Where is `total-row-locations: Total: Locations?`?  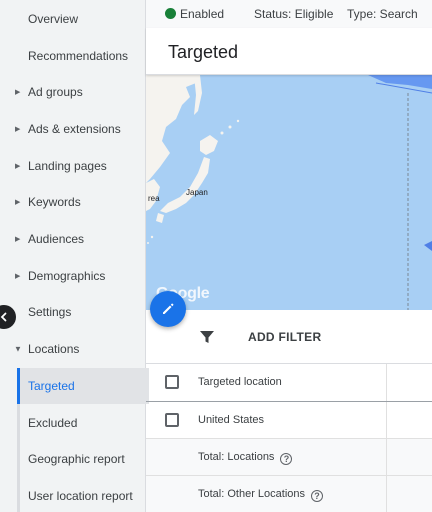
total-row-locations: Total: Locations? is located at coordinates (289, 457).